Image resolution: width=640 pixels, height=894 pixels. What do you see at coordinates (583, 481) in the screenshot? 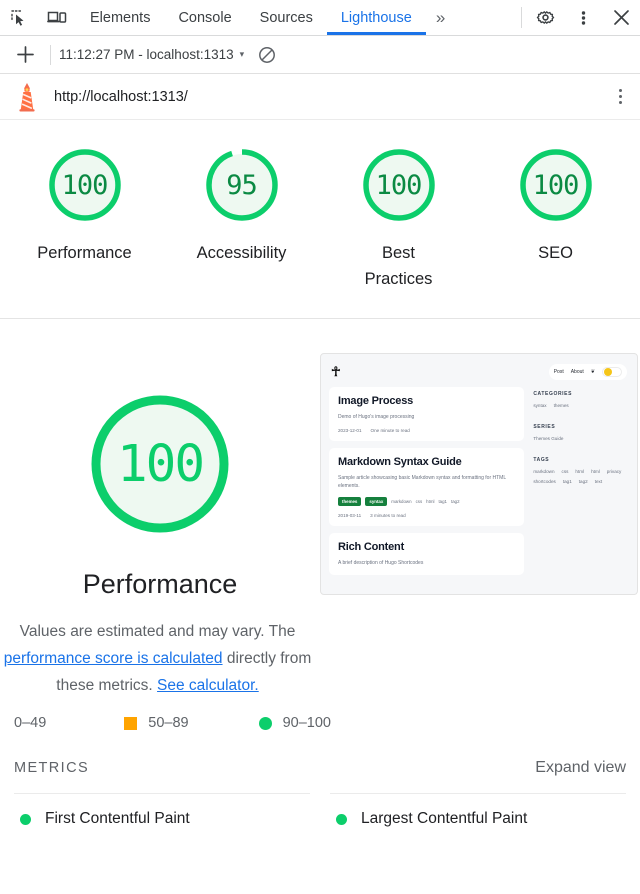
I see `sidebar-value: tag2` at bounding box center [583, 481].